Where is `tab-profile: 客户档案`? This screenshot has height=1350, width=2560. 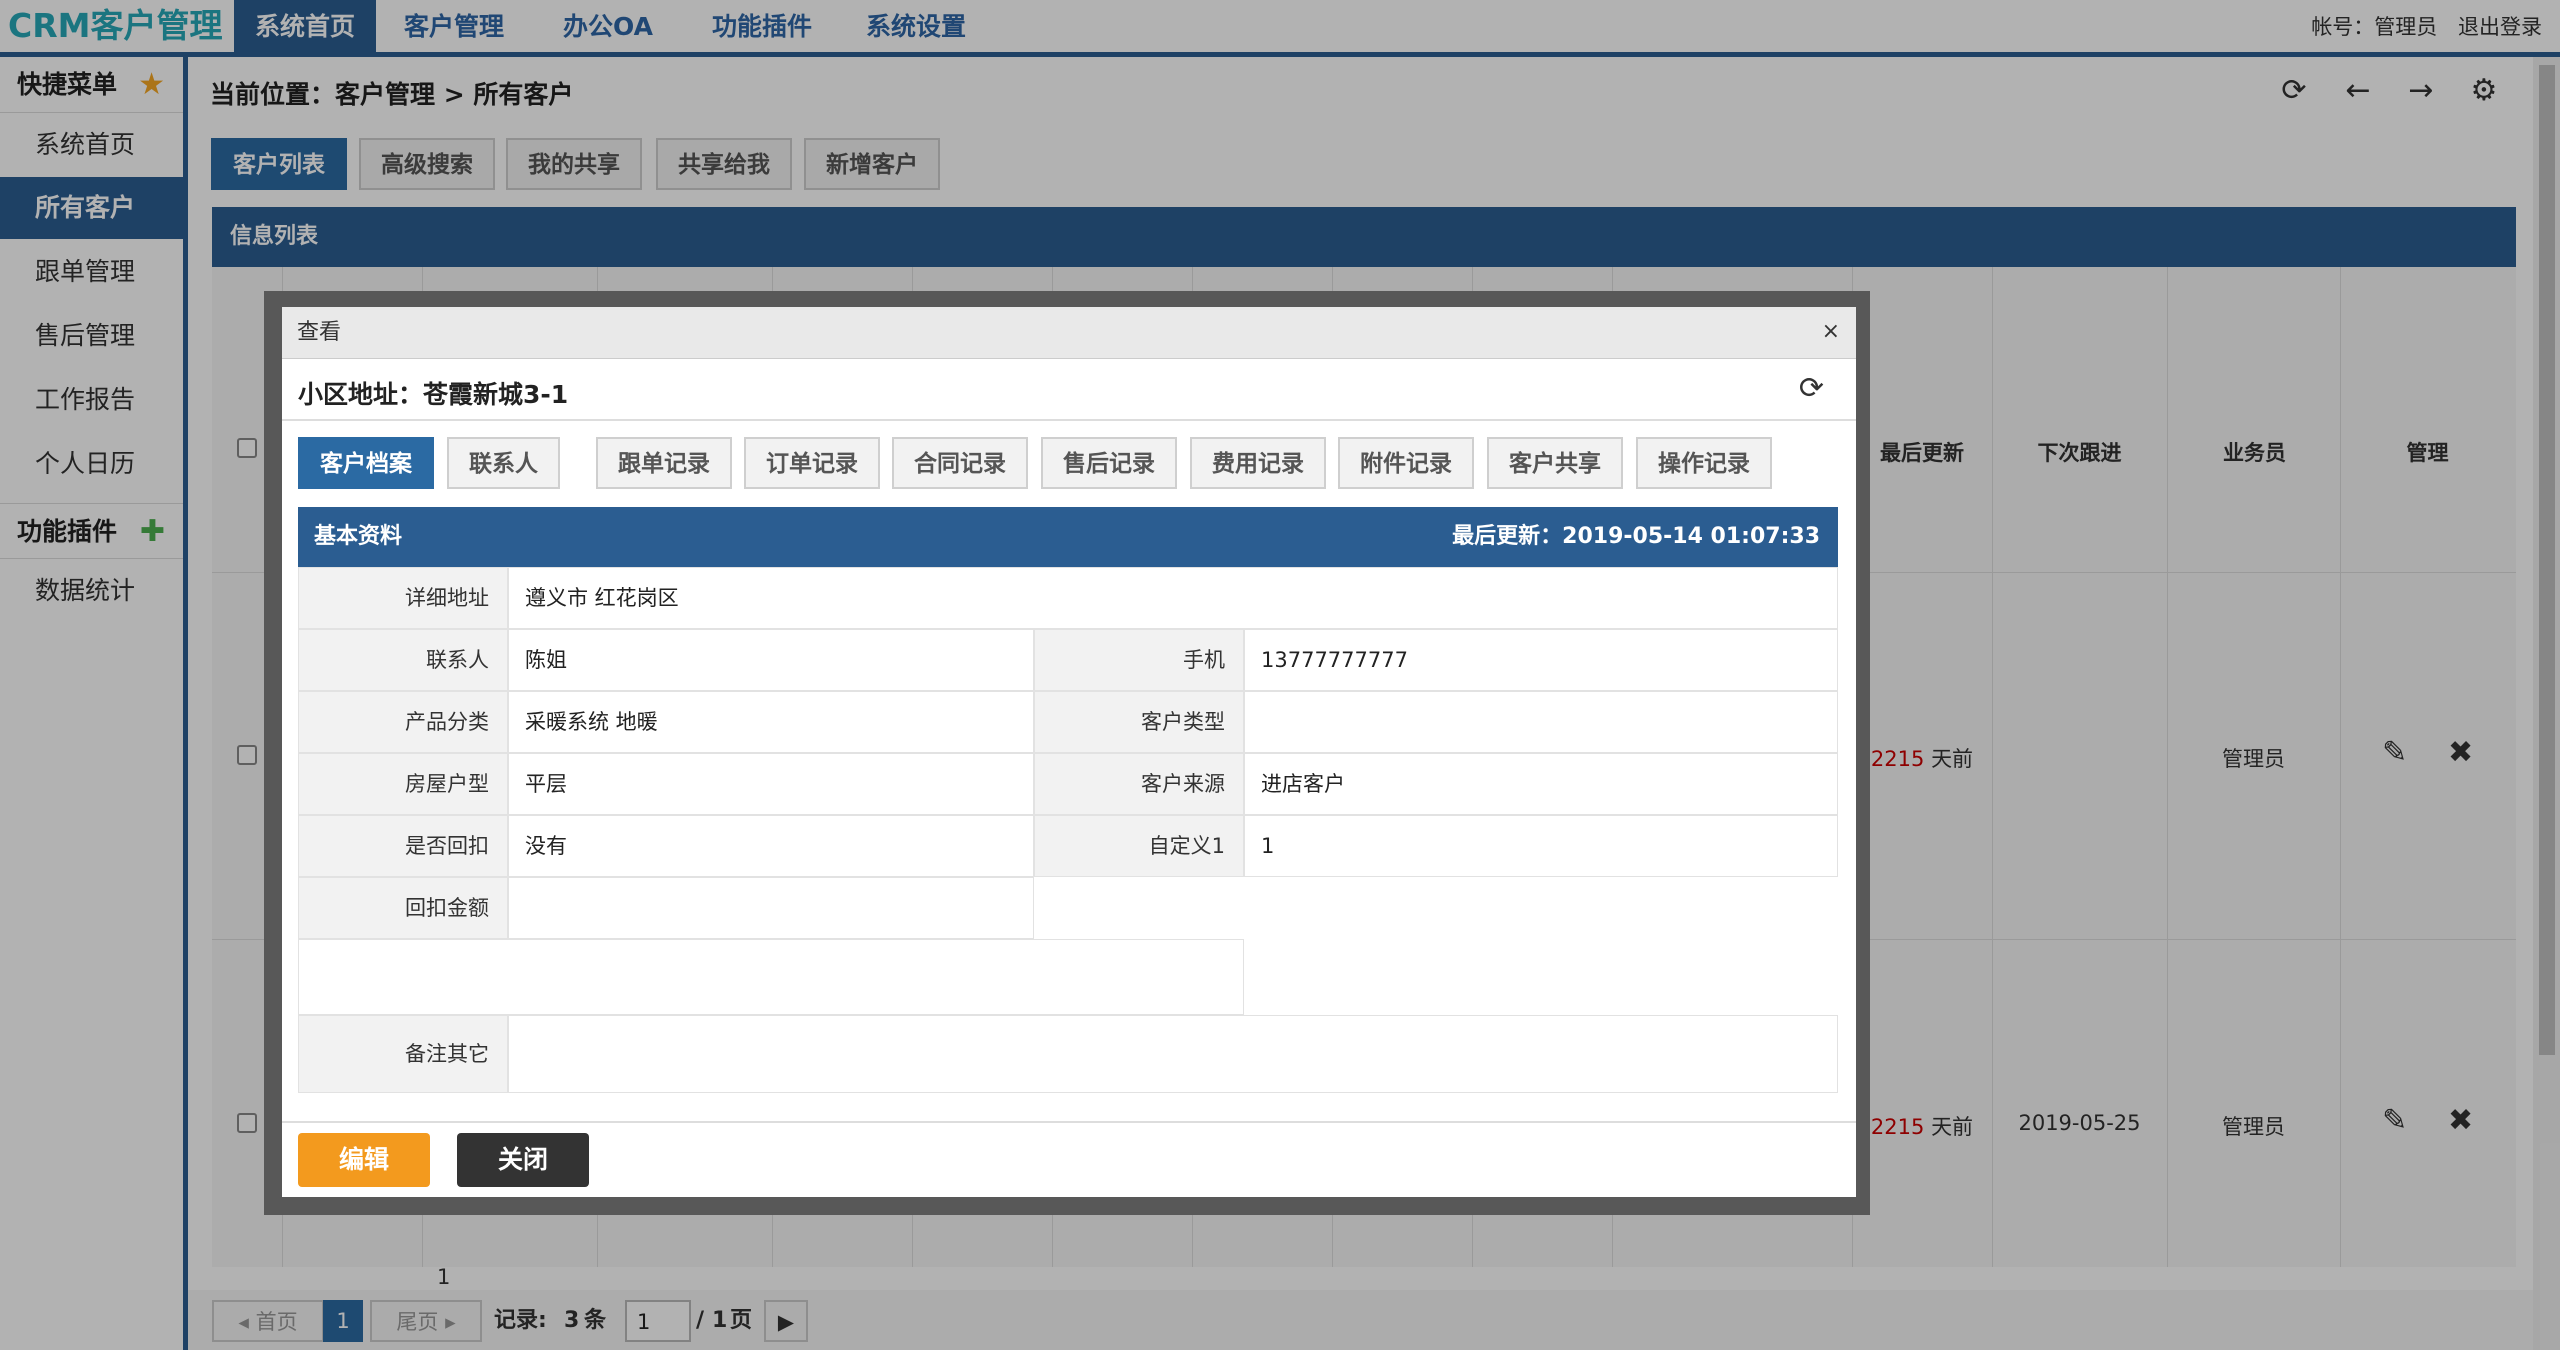
tab-profile: 客户档案 is located at coordinates (366, 463).